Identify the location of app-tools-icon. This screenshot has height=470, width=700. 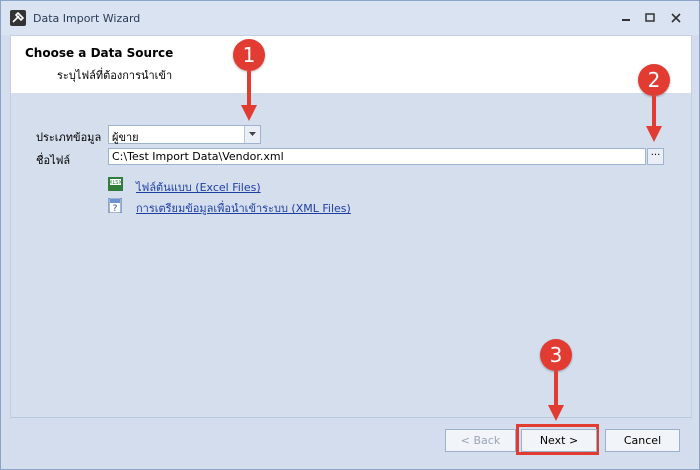
(18, 18).